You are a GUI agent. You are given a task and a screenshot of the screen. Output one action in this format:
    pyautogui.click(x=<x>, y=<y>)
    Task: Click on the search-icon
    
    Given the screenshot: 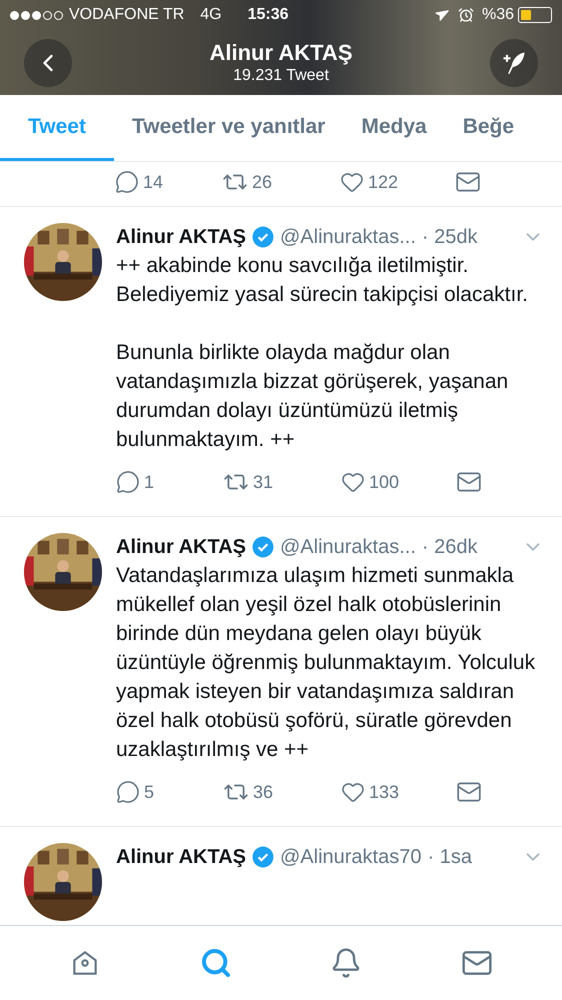 What is the action you would take?
    pyautogui.click(x=216, y=963)
    